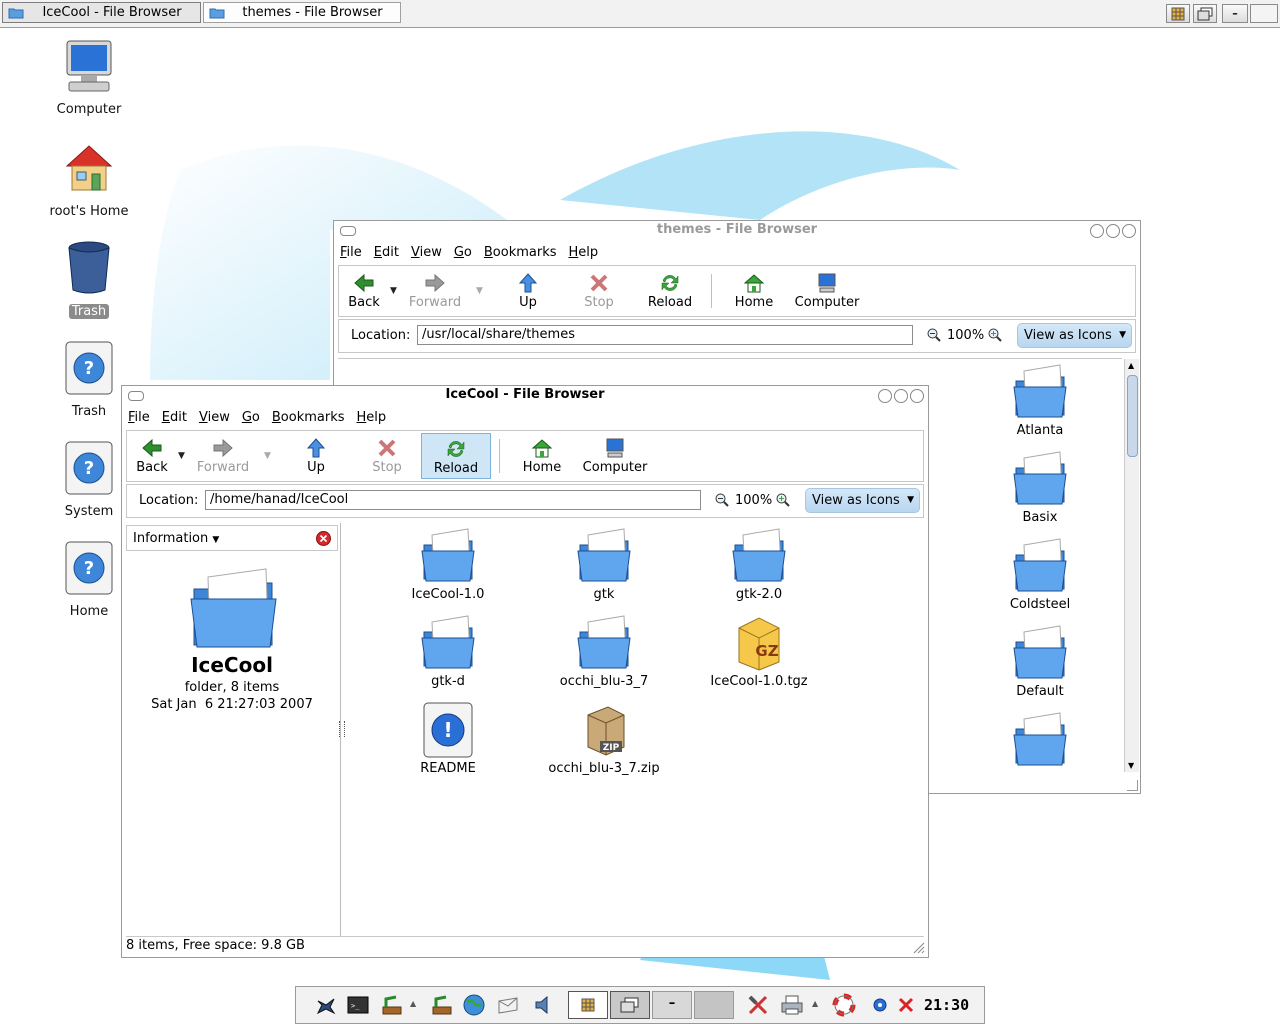  I want to click on file-item-basix: Basix, so click(1040, 487).